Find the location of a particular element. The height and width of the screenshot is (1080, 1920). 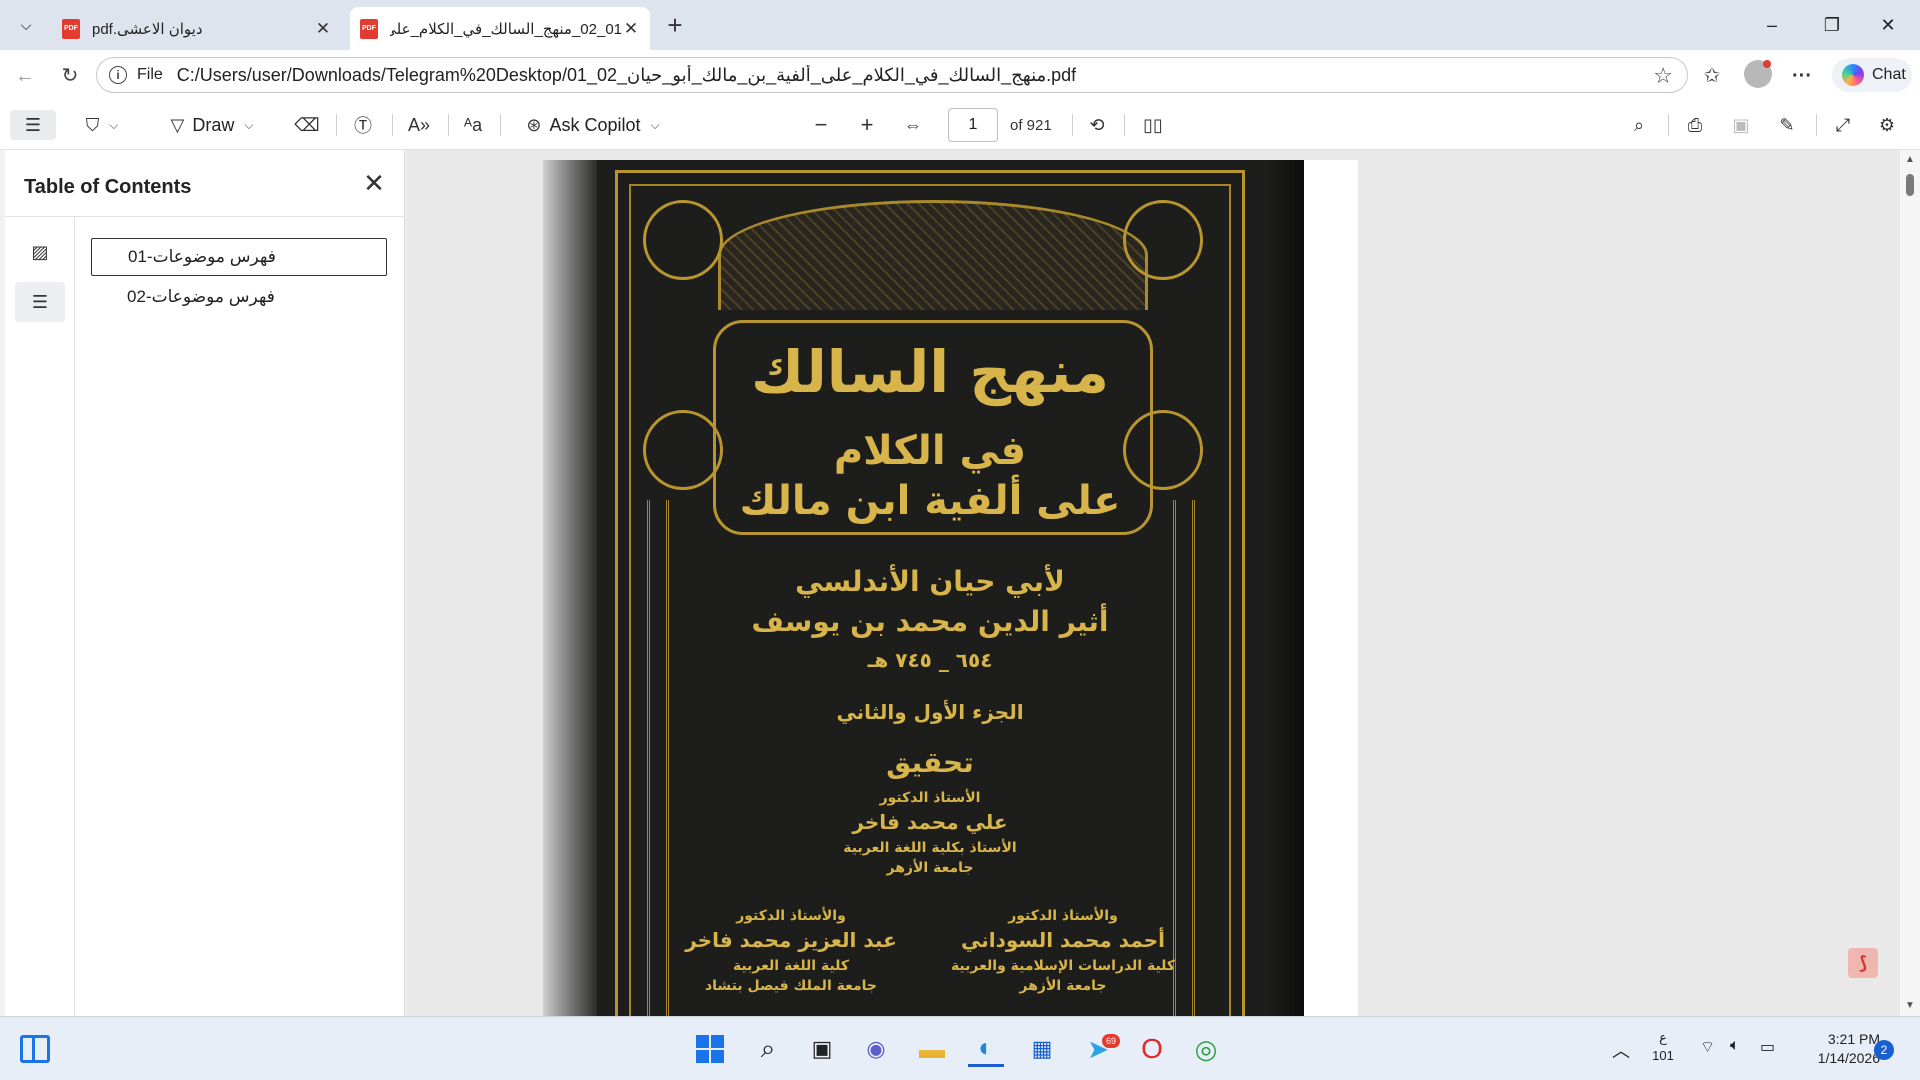

favorite-star-icon: ☆ is located at coordinates (1663, 76).